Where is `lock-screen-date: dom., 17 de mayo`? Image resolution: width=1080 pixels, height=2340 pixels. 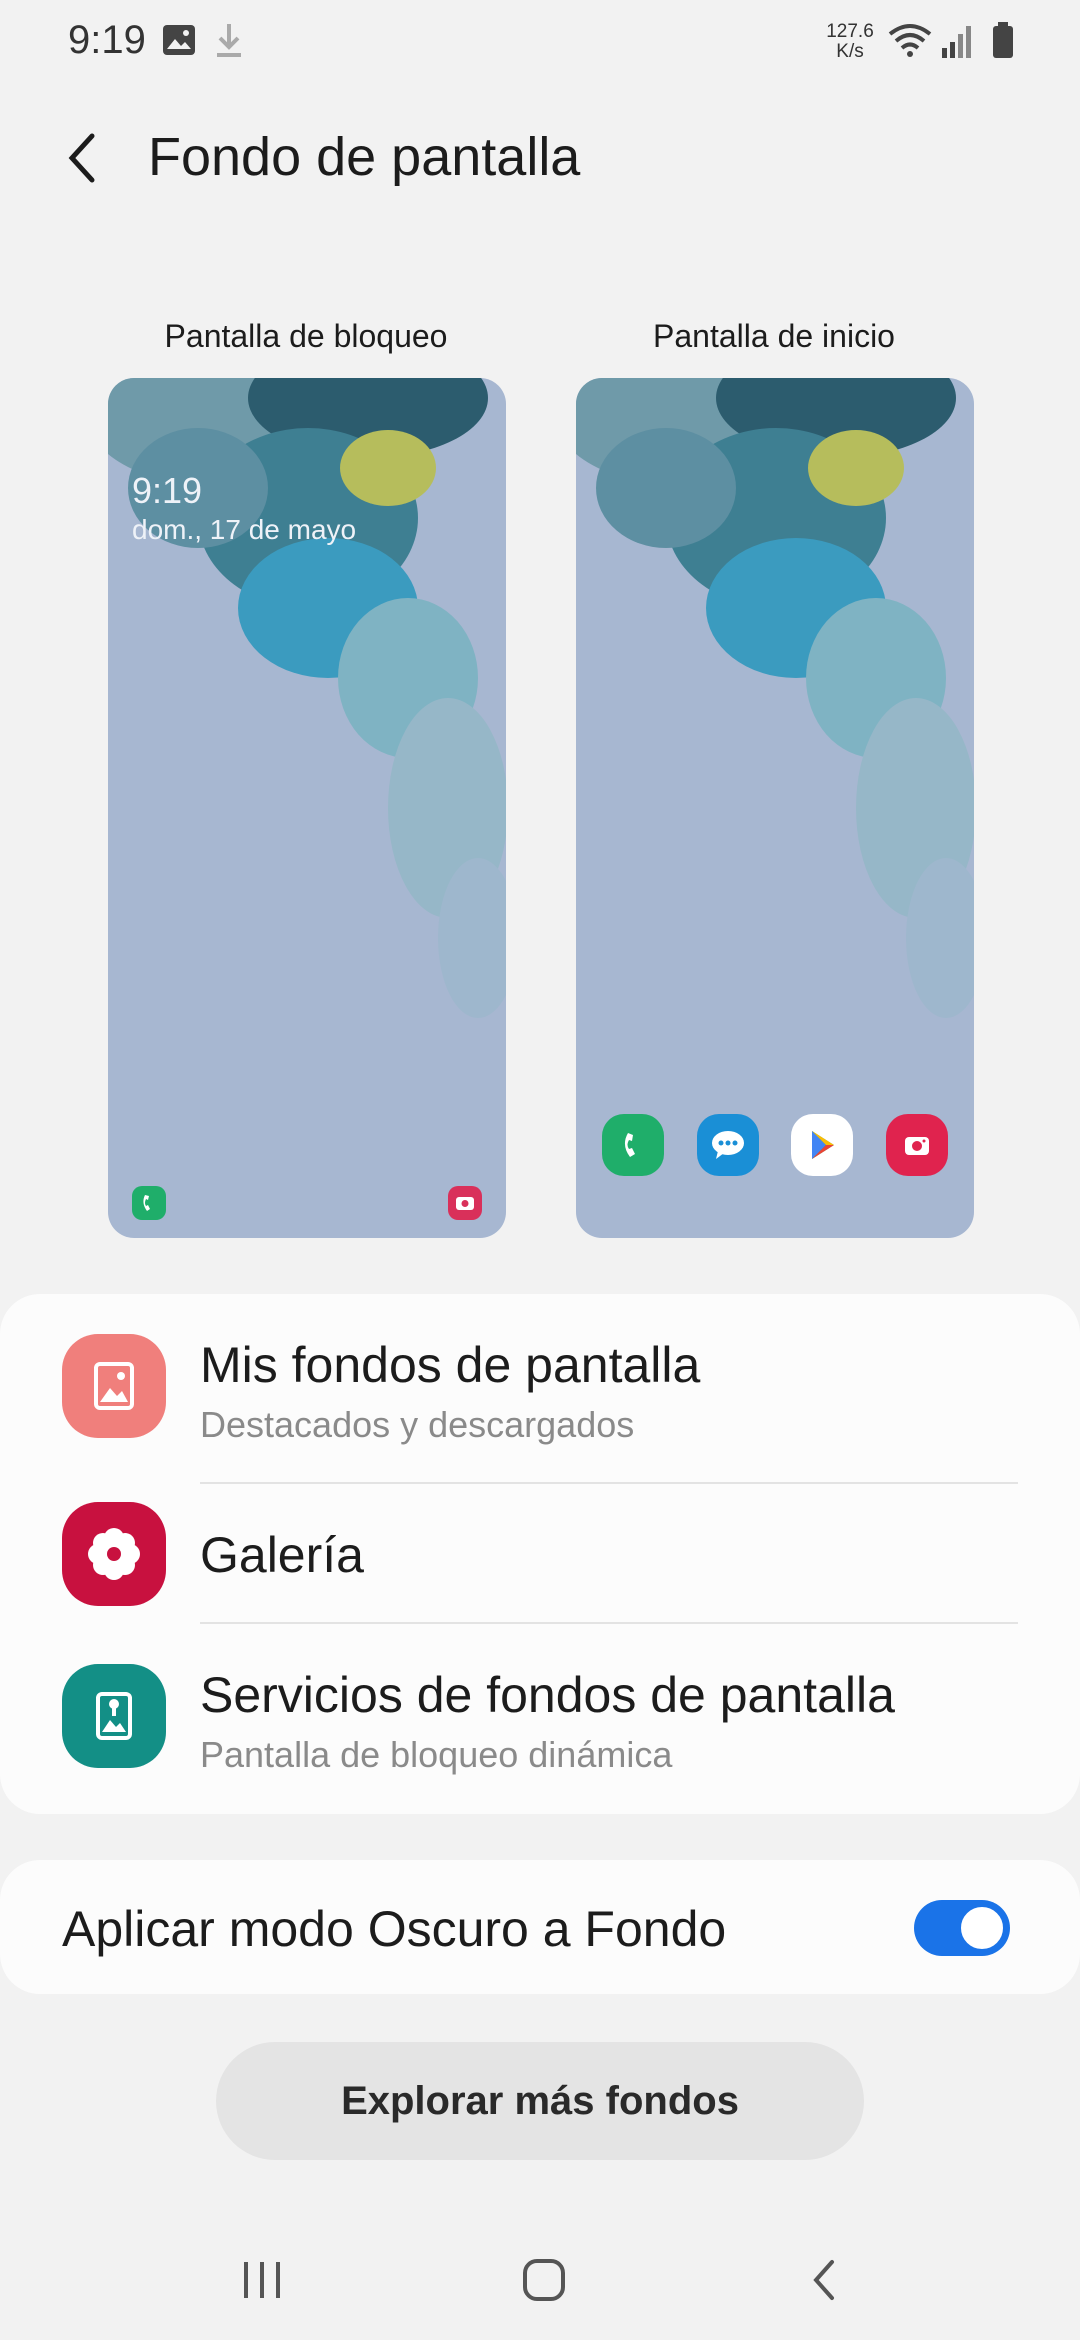 lock-screen-date: dom., 17 de mayo is located at coordinates (244, 529).